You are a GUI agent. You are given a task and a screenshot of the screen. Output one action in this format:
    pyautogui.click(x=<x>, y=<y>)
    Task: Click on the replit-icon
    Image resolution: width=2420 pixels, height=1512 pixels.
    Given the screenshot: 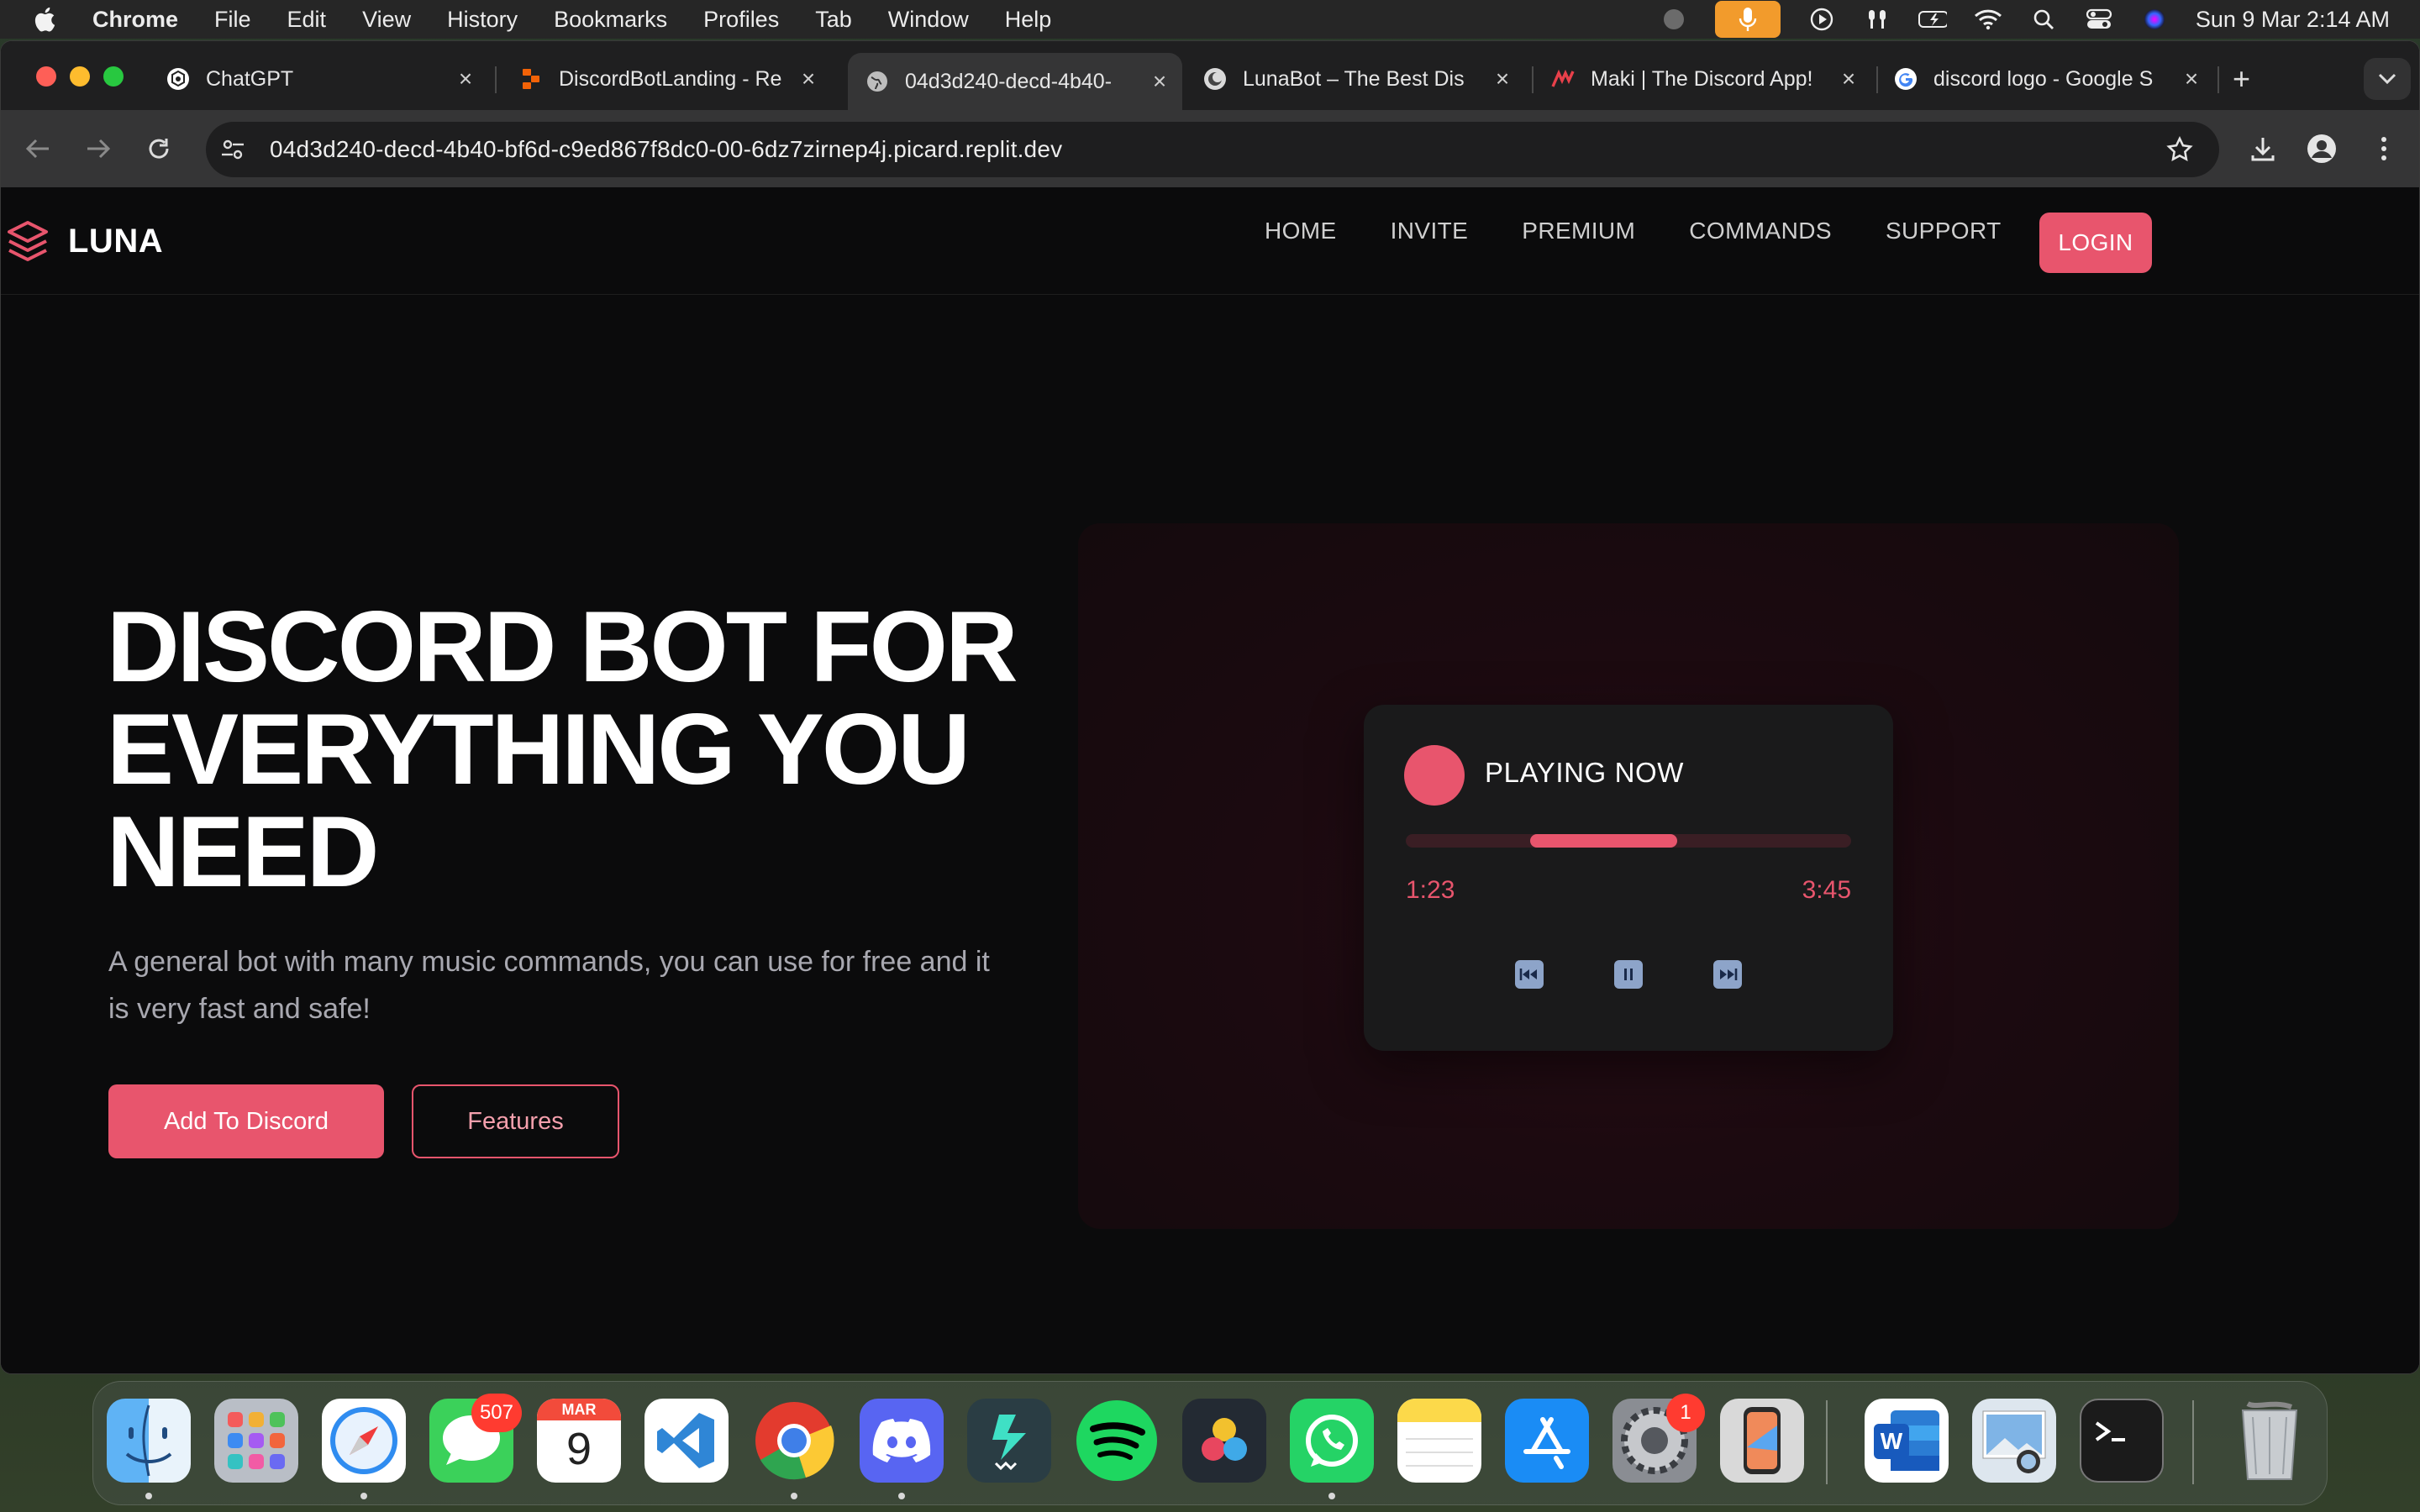 What is the action you would take?
    pyautogui.click(x=531, y=79)
    